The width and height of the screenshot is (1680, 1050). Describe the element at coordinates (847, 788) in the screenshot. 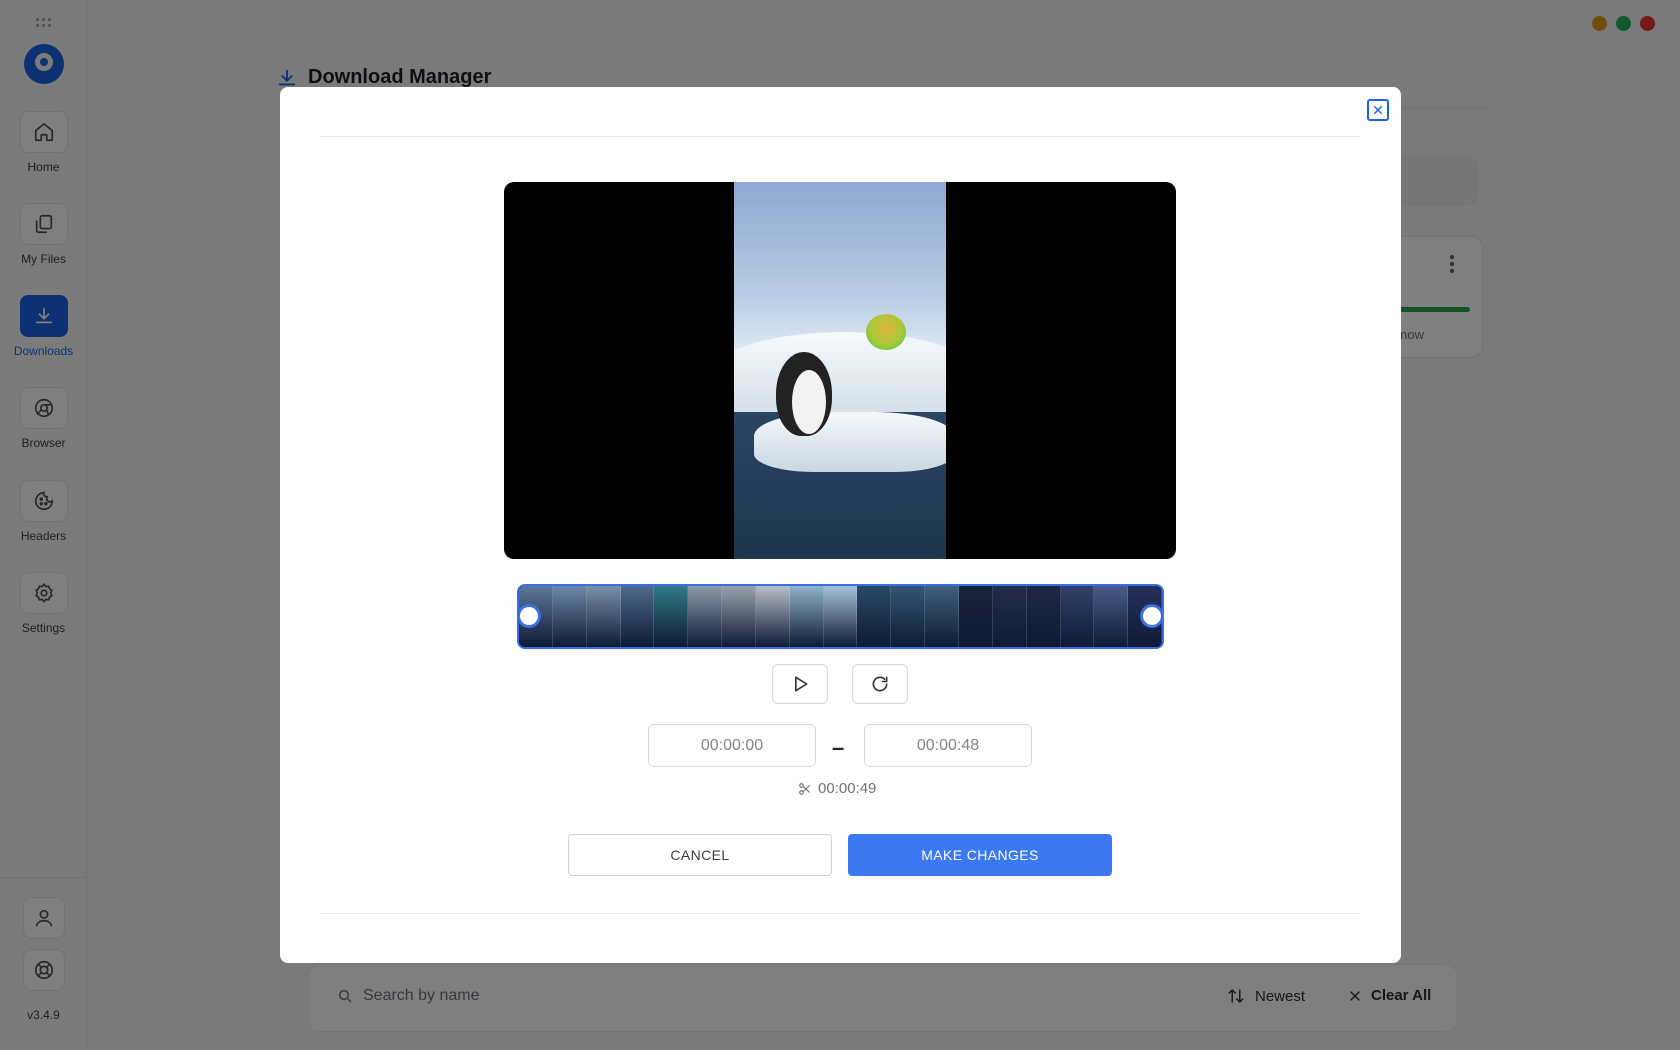

I see `duration-value: 00:00:49` at that location.